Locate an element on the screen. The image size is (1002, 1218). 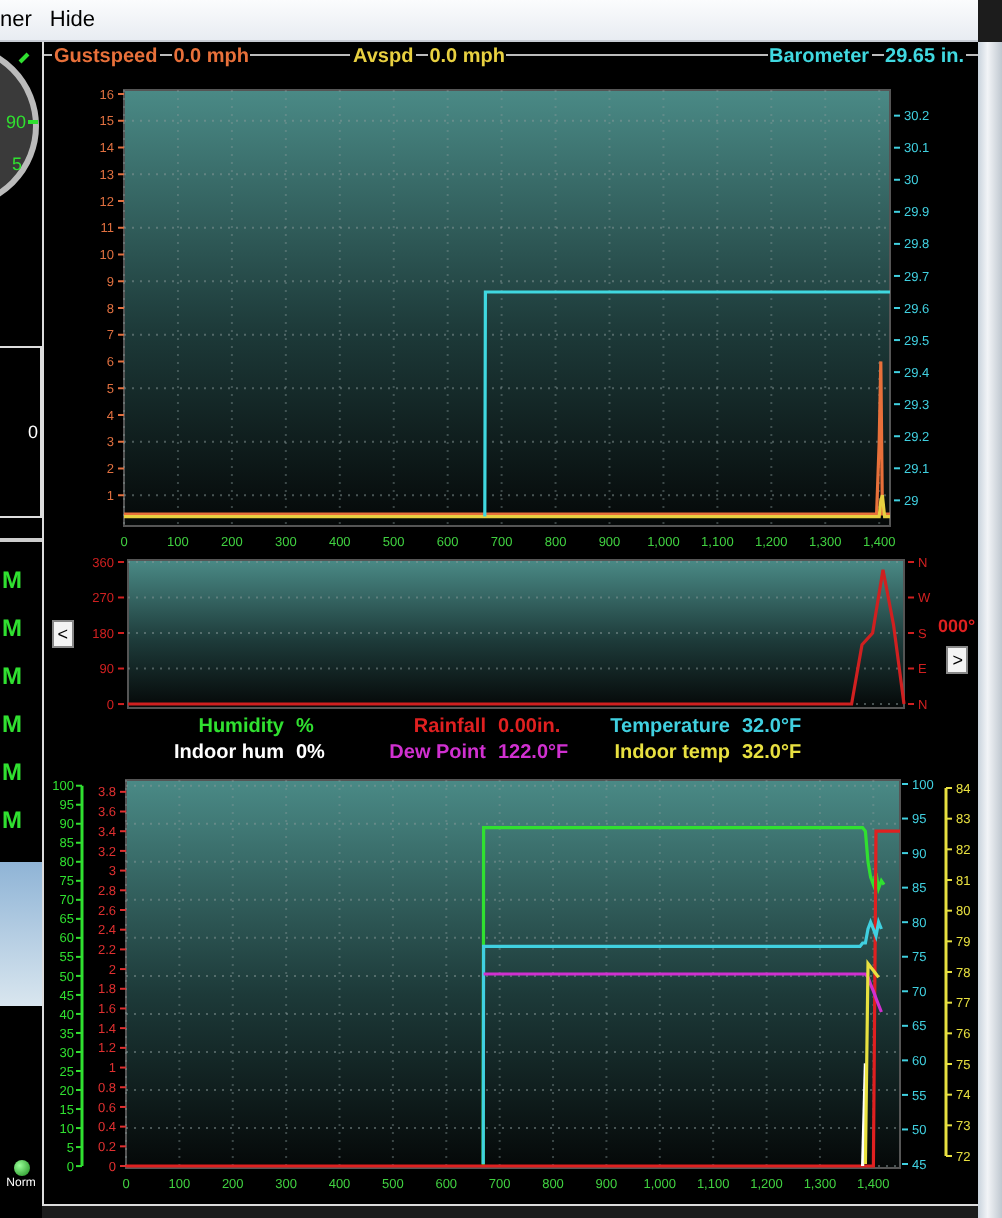
reading-value: 29.65 in. is located at coordinates (924, 56).